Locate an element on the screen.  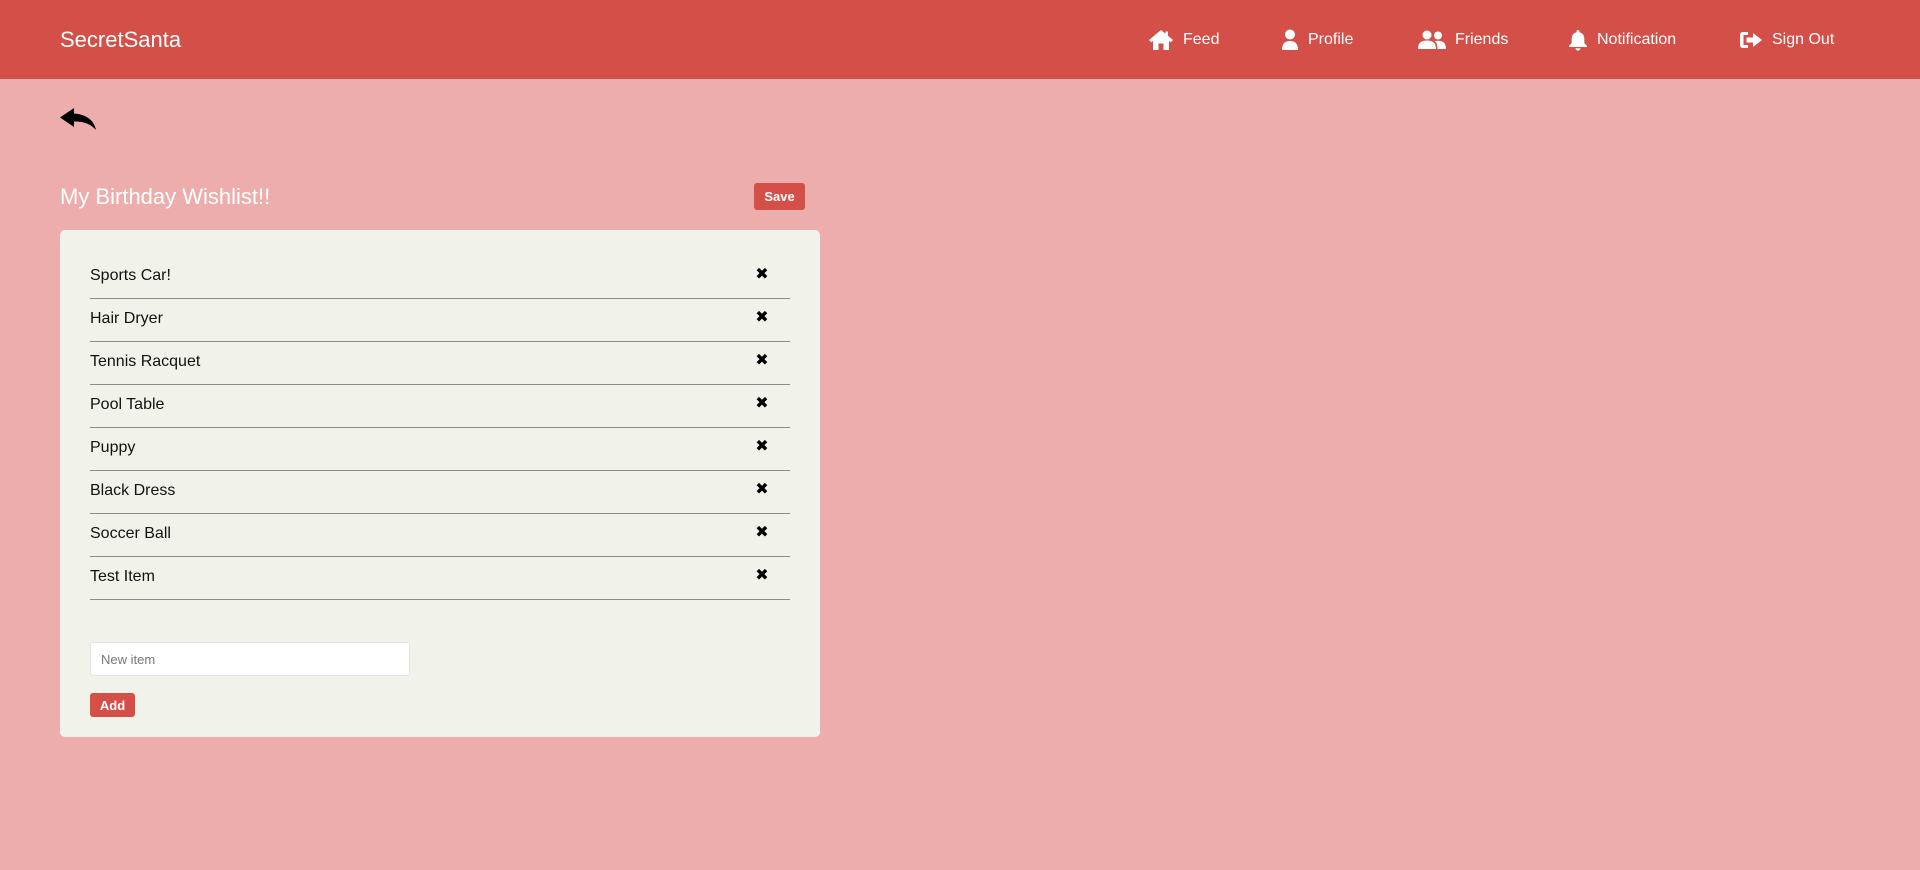
nav-notification-label: Notification is located at coordinates (1637, 39).